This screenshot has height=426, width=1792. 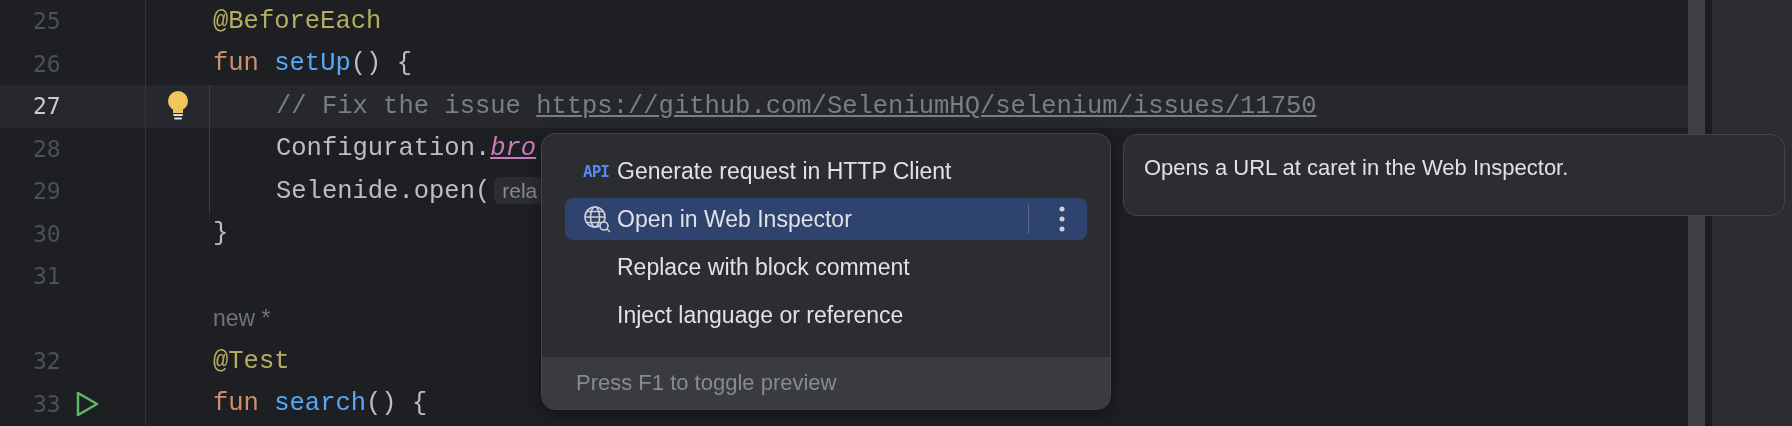 What do you see at coordinates (320, 404) in the screenshot?
I see `code-line: fun search() {` at bounding box center [320, 404].